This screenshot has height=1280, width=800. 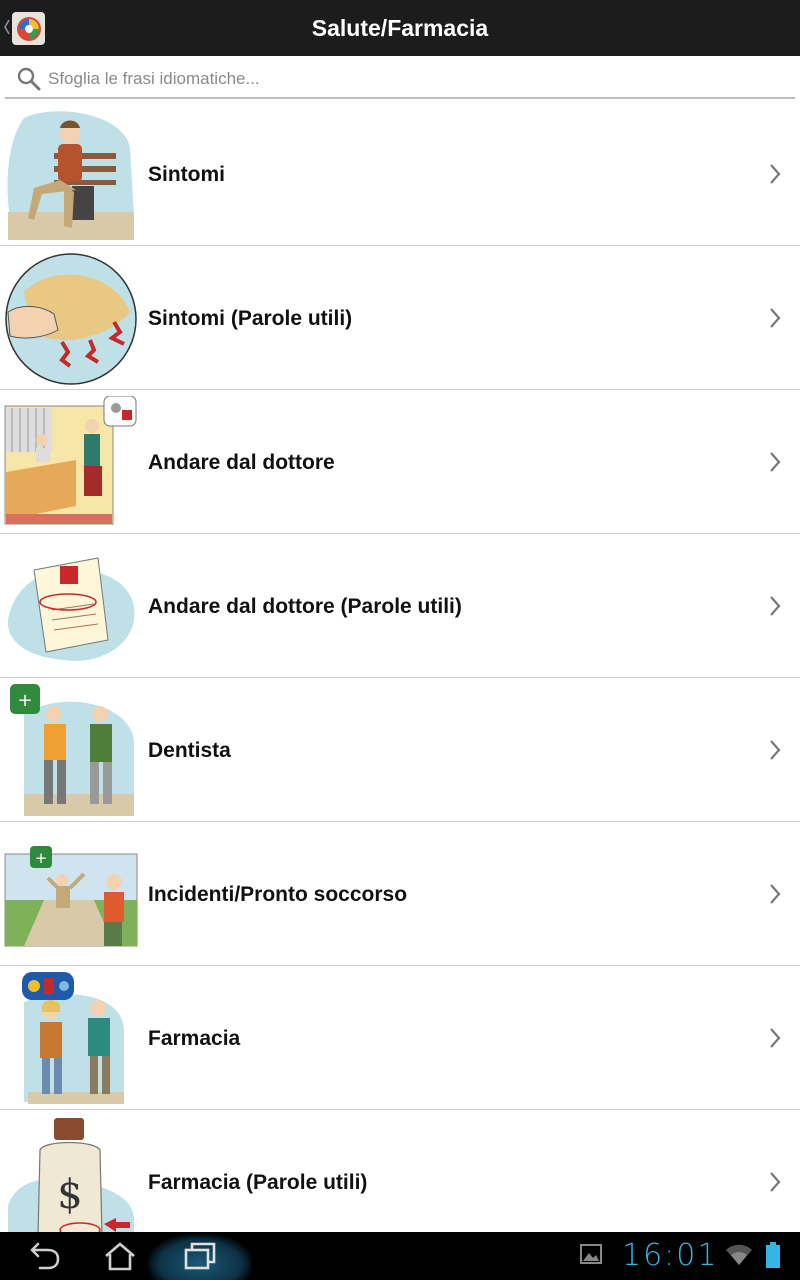 I want to click on wifi-icon, so click(x=739, y=1254).